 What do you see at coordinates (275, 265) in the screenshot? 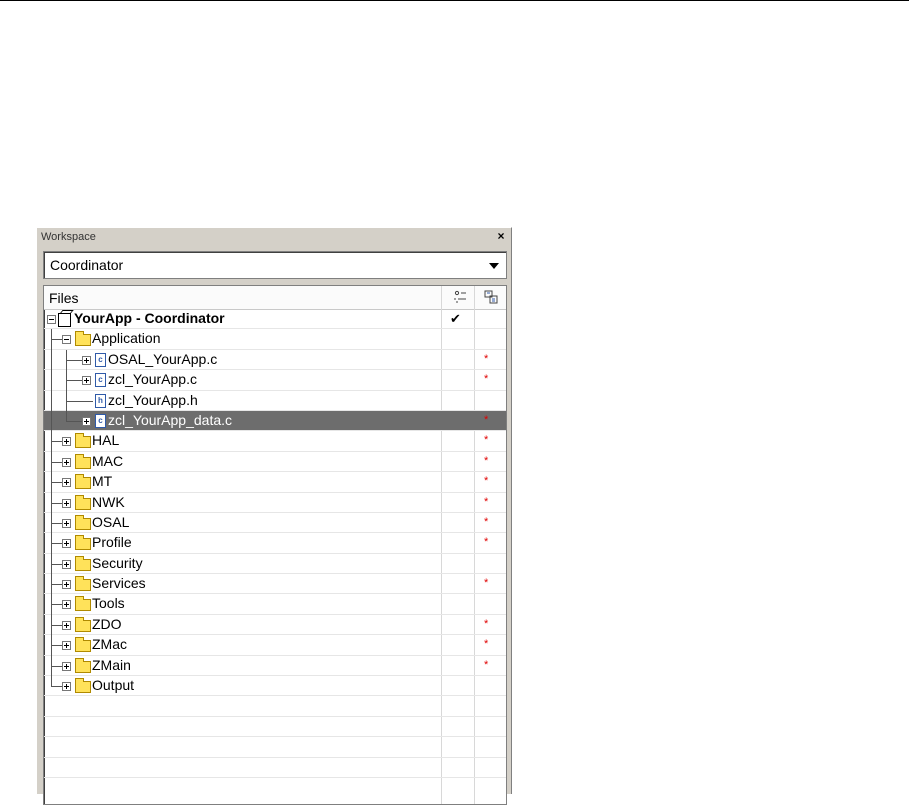
I see `configuration-select: Coordinator` at bounding box center [275, 265].